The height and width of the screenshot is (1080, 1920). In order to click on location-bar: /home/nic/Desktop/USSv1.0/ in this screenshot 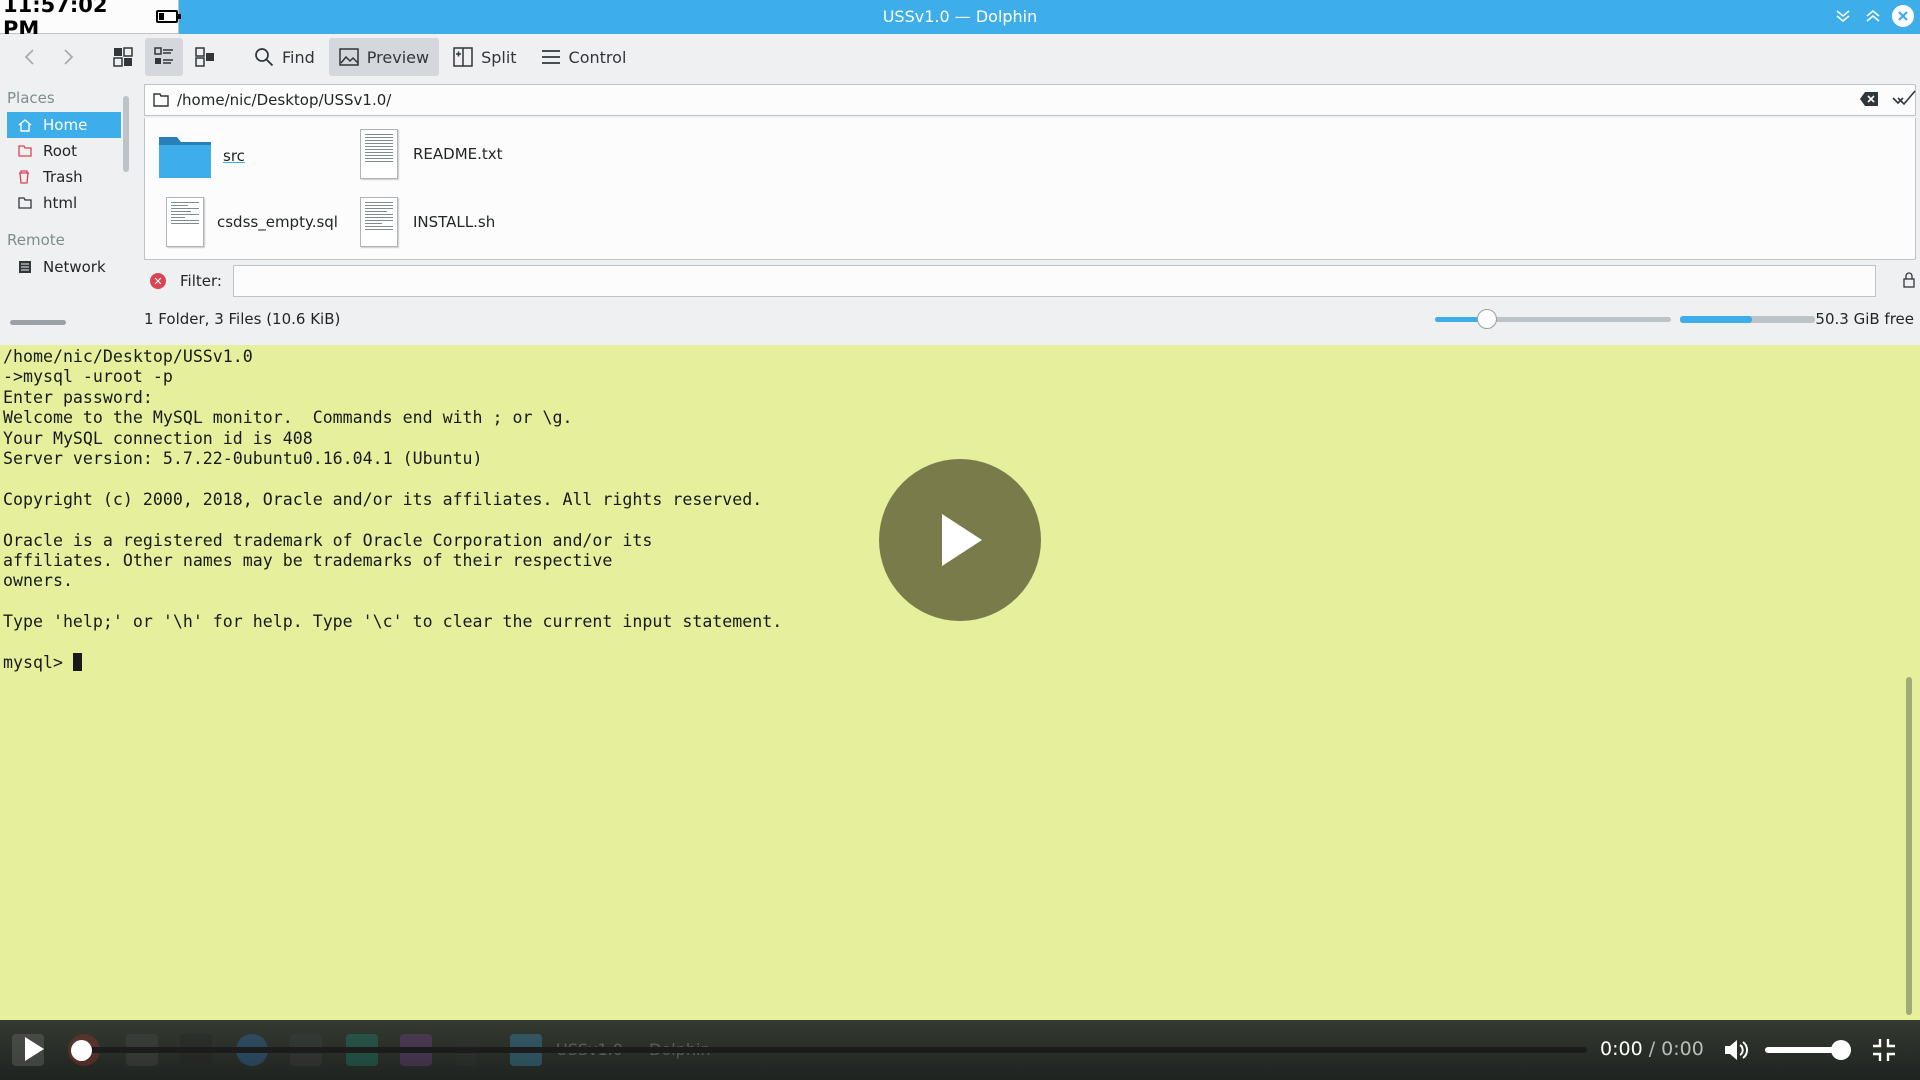, I will do `click(1030, 100)`.